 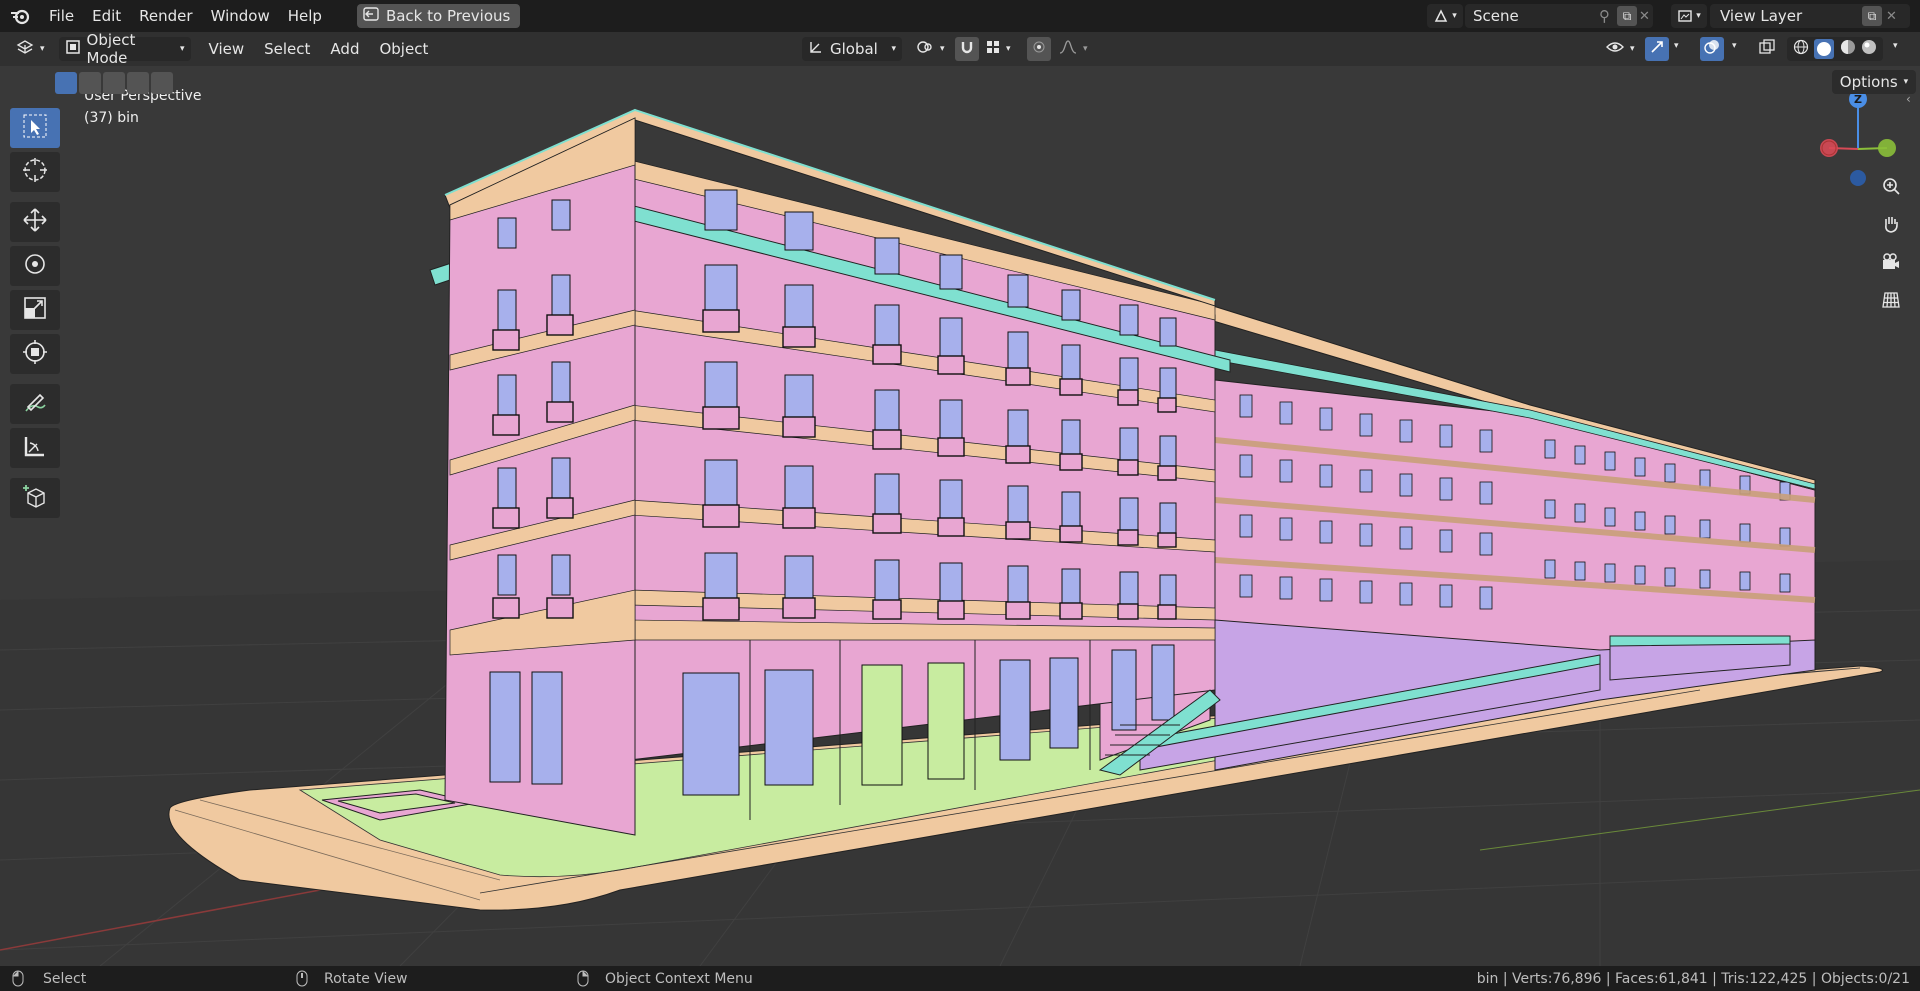 I want to click on rendered-shading-icon, so click(x=1869, y=49).